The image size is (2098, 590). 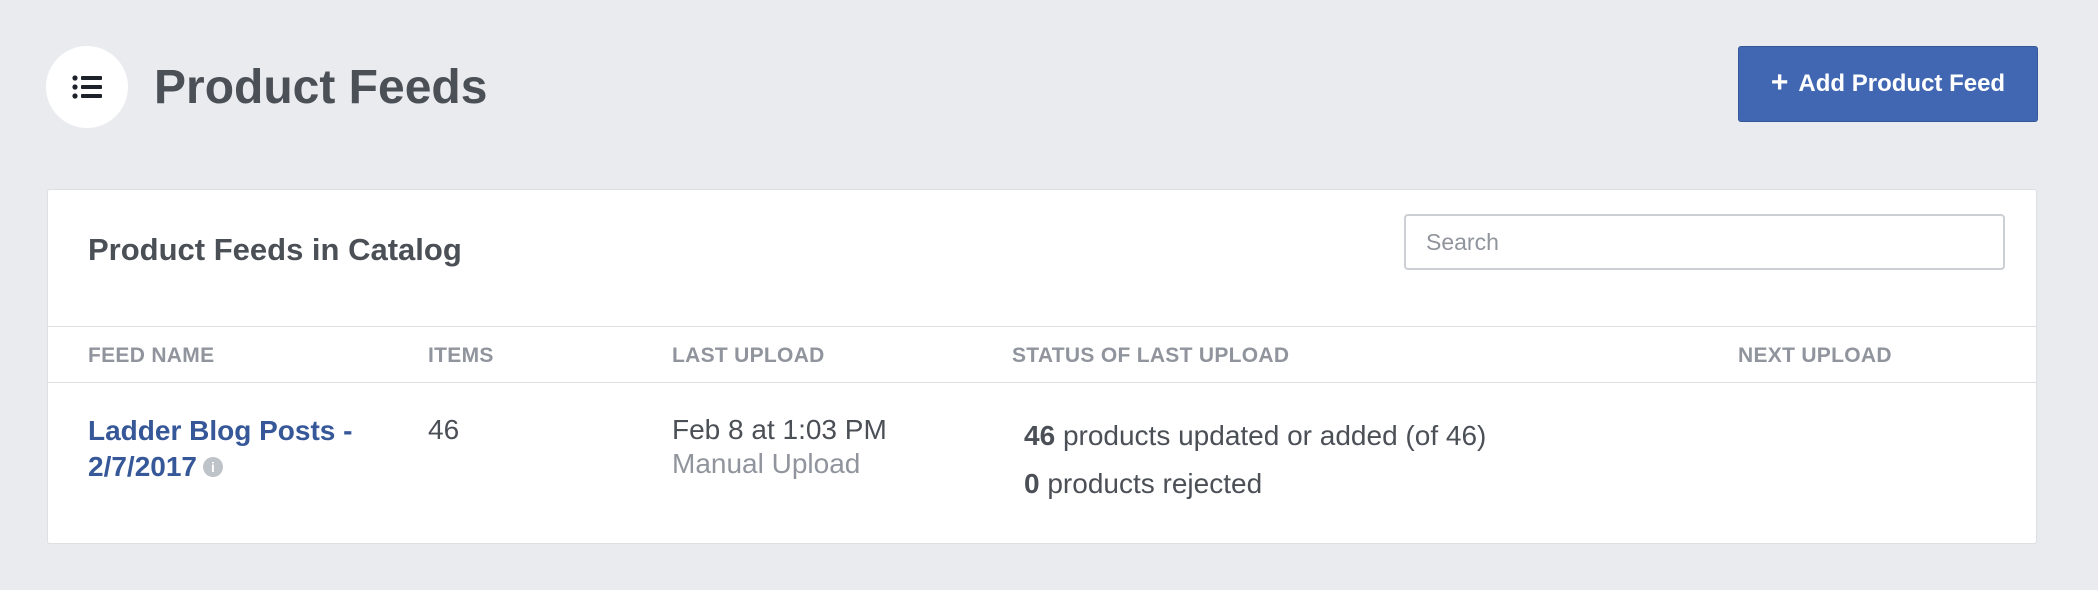 What do you see at coordinates (766, 463) in the screenshot?
I see `last-upload-method: Manual Upload` at bounding box center [766, 463].